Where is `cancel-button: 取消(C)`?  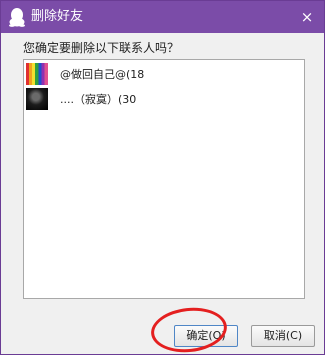
cancel-button: 取消(C) is located at coordinates (283, 336).